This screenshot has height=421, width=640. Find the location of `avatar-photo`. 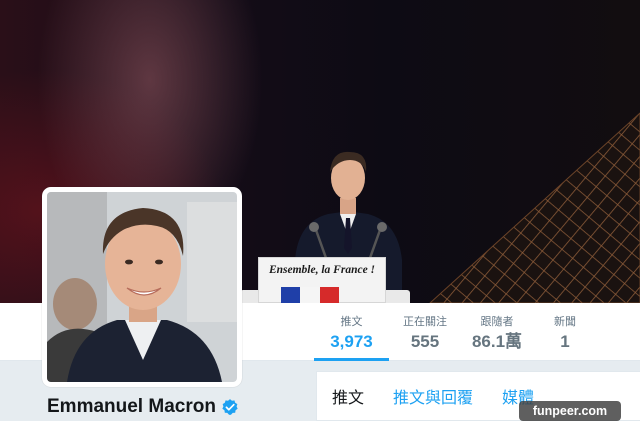

avatar-photo is located at coordinates (142, 287).